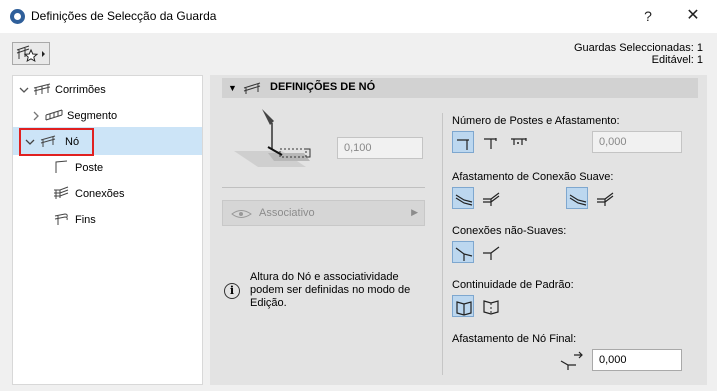 This screenshot has height=391, width=717. I want to click on tree-item-segment: Segmento, so click(92, 116).